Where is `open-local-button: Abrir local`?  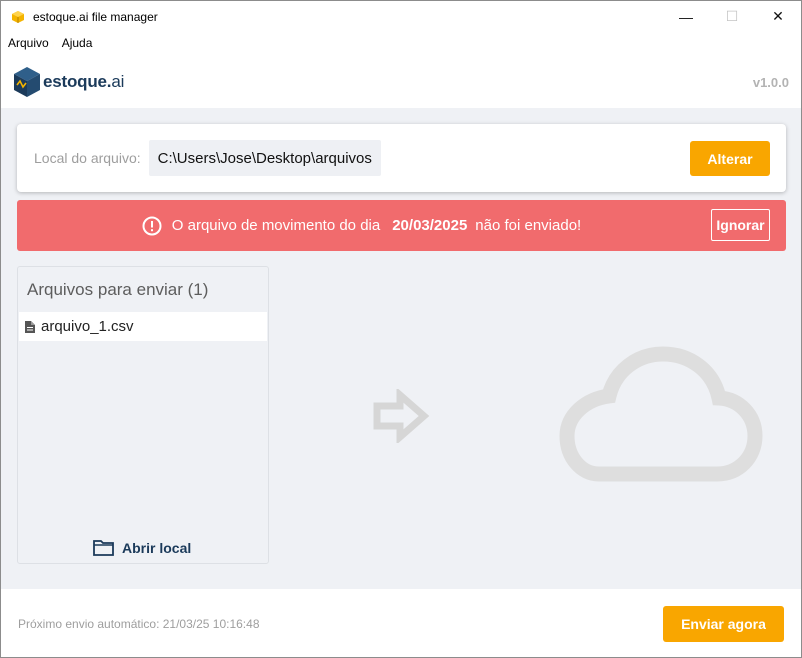 open-local-button: Abrir local is located at coordinates (142, 547).